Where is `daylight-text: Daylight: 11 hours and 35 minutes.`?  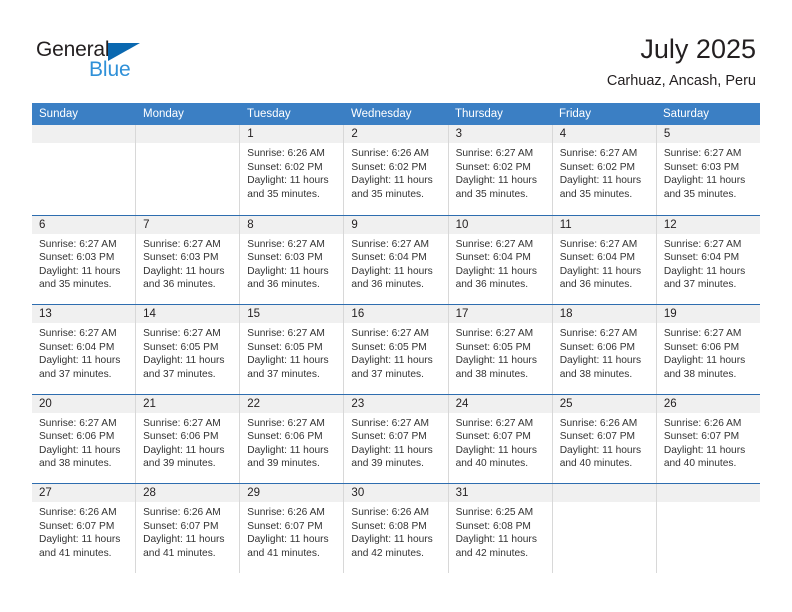 daylight-text: Daylight: 11 hours and 35 minutes. is located at coordinates (392, 187).